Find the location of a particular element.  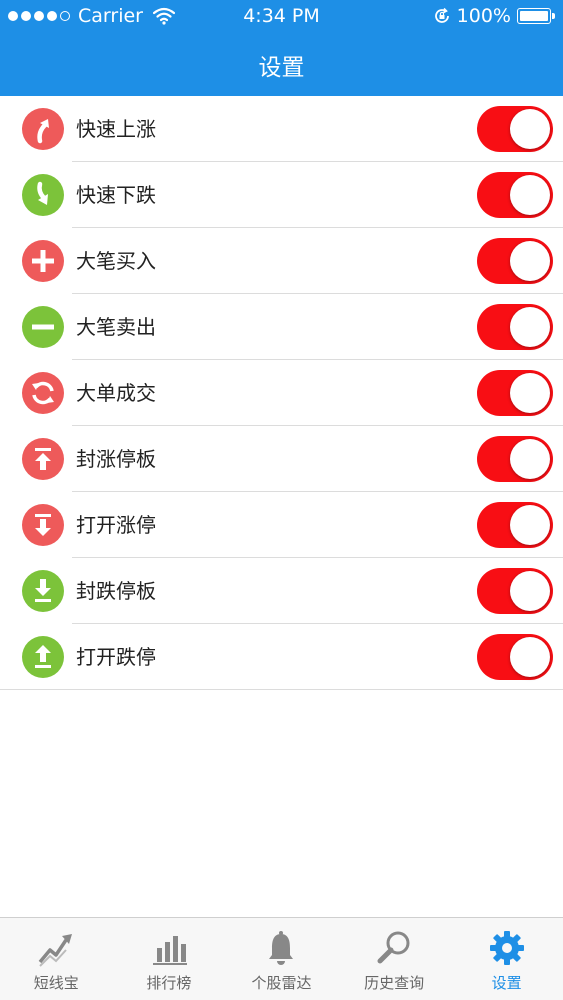

arrow-down-to-bar-icon is located at coordinates (43, 591).